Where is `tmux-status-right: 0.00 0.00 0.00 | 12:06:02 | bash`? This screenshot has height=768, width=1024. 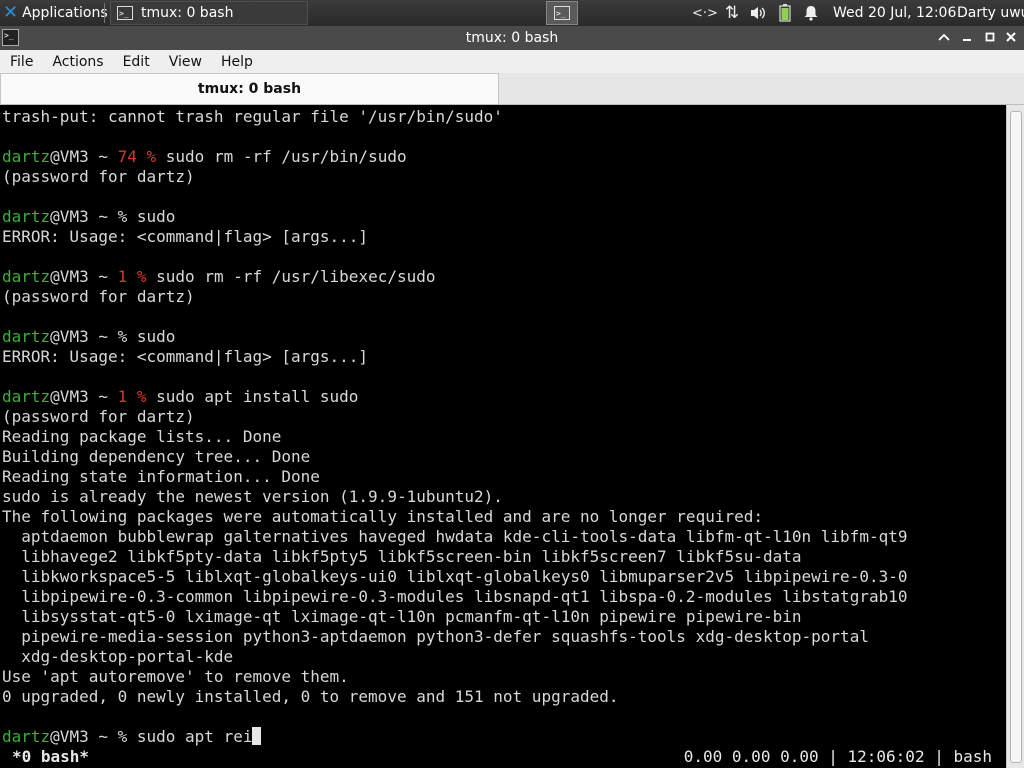
tmux-status-right: 0.00 0.00 0.00 | 12:06:02 | bash is located at coordinates (837, 756).